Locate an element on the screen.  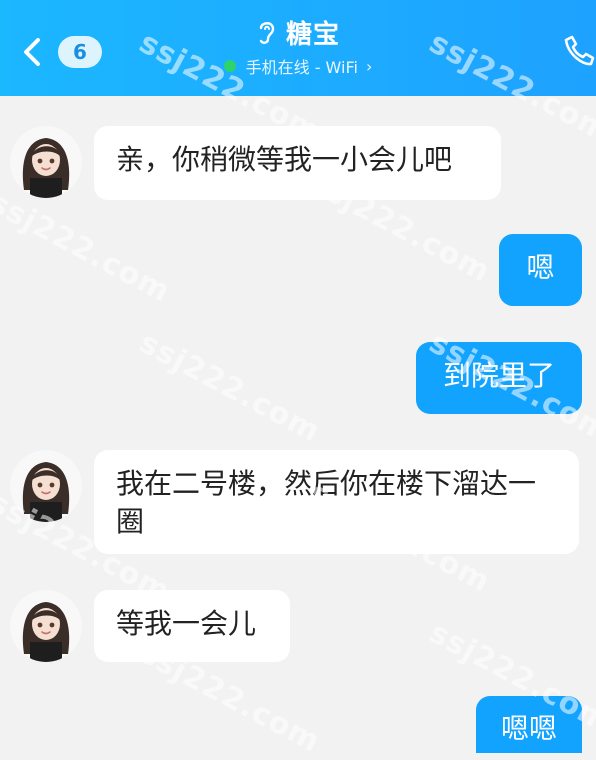
chat-header: 6 糖宝 手机在线 - WiFi › is located at coordinates (298, 48).